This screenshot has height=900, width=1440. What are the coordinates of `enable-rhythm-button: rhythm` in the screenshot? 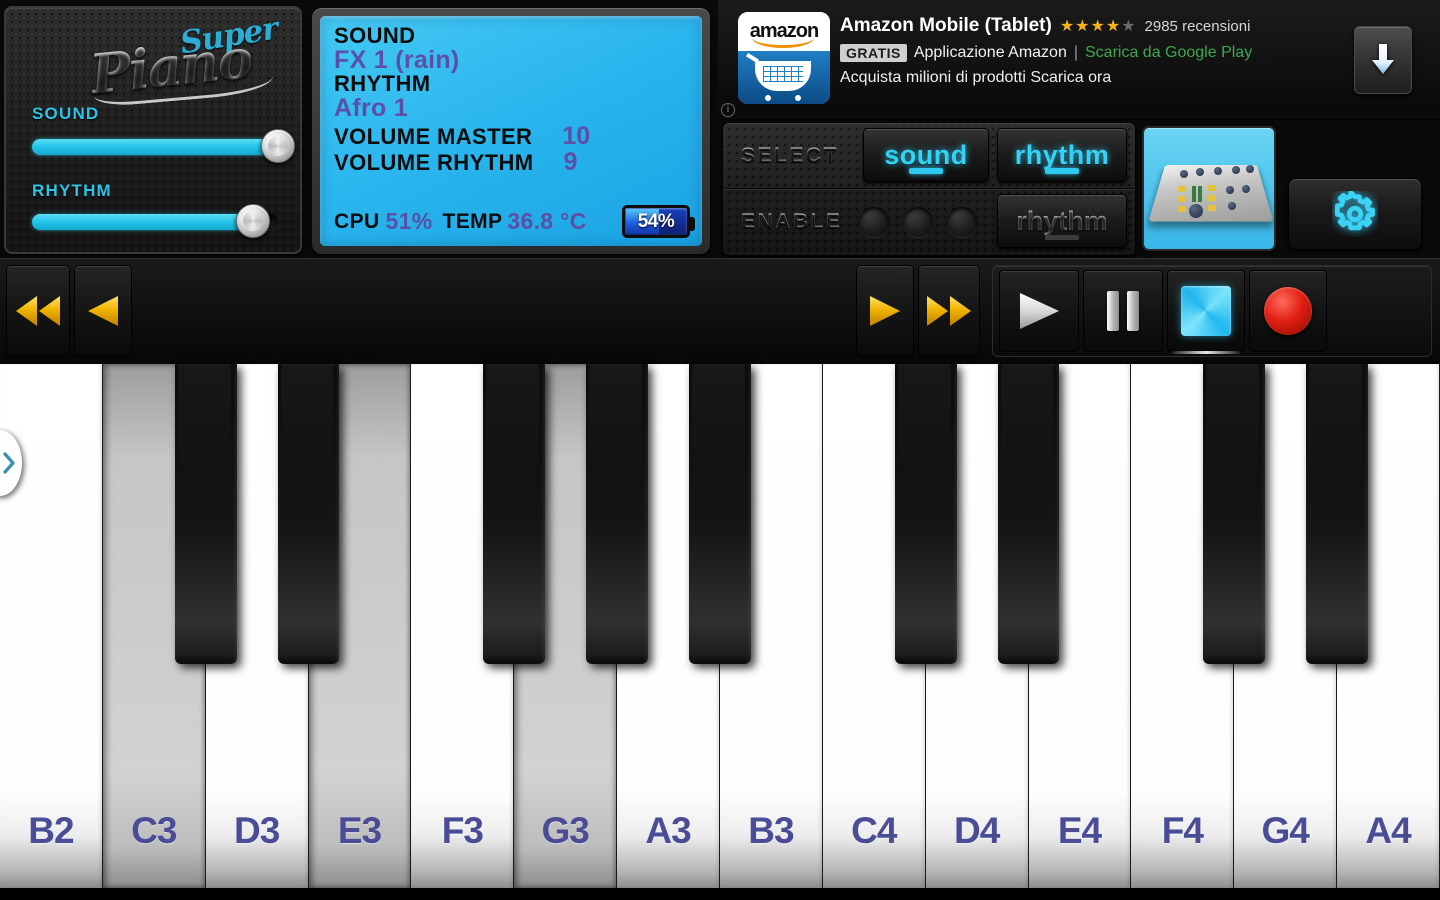 It's located at (1062, 221).